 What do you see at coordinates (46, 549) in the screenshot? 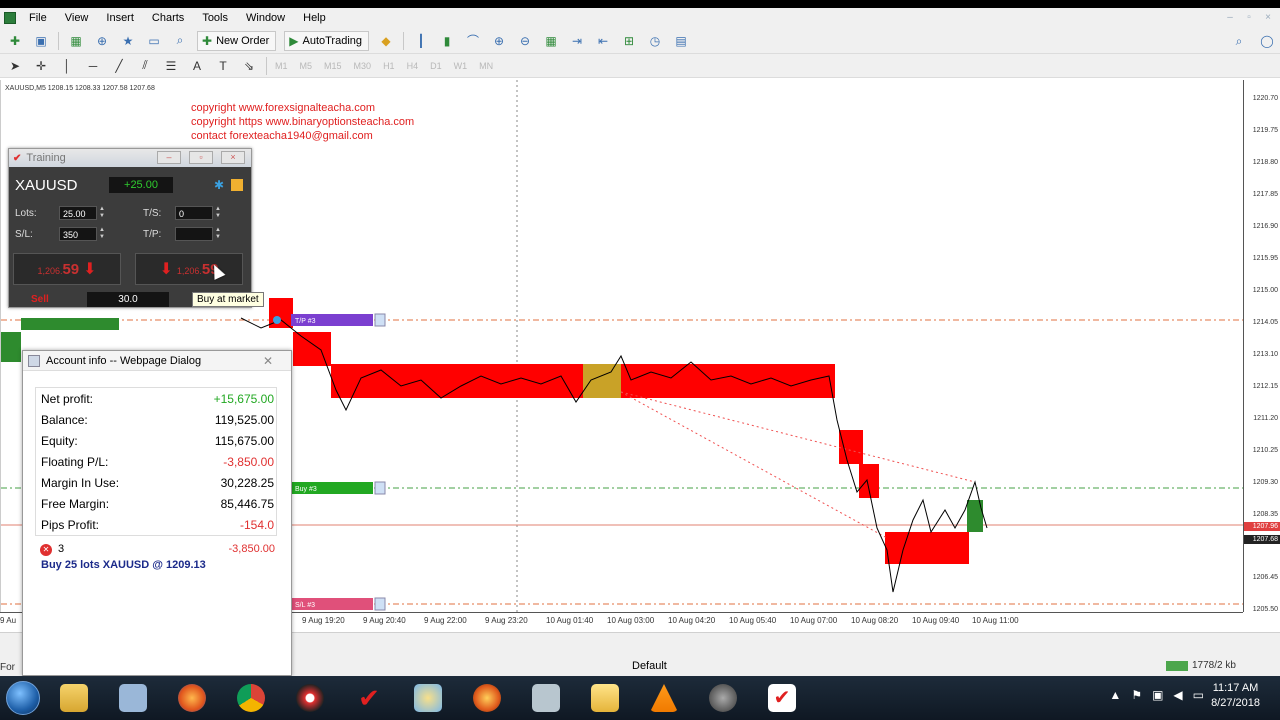
I see `close-trade-icon: ✕` at bounding box center [46, 549].